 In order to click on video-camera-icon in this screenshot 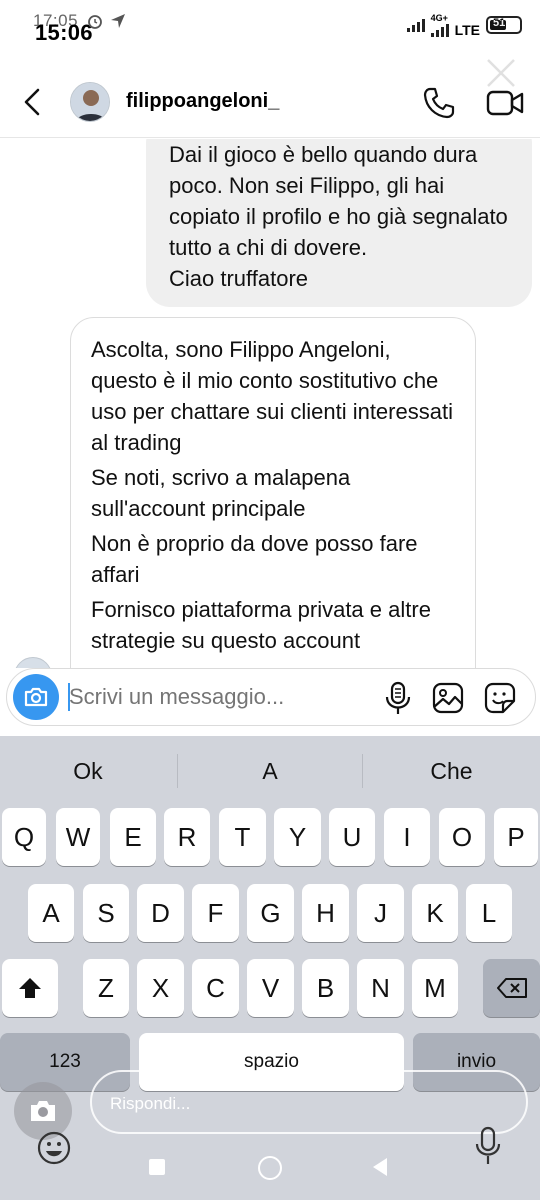, I will do `click(505, 103)`.